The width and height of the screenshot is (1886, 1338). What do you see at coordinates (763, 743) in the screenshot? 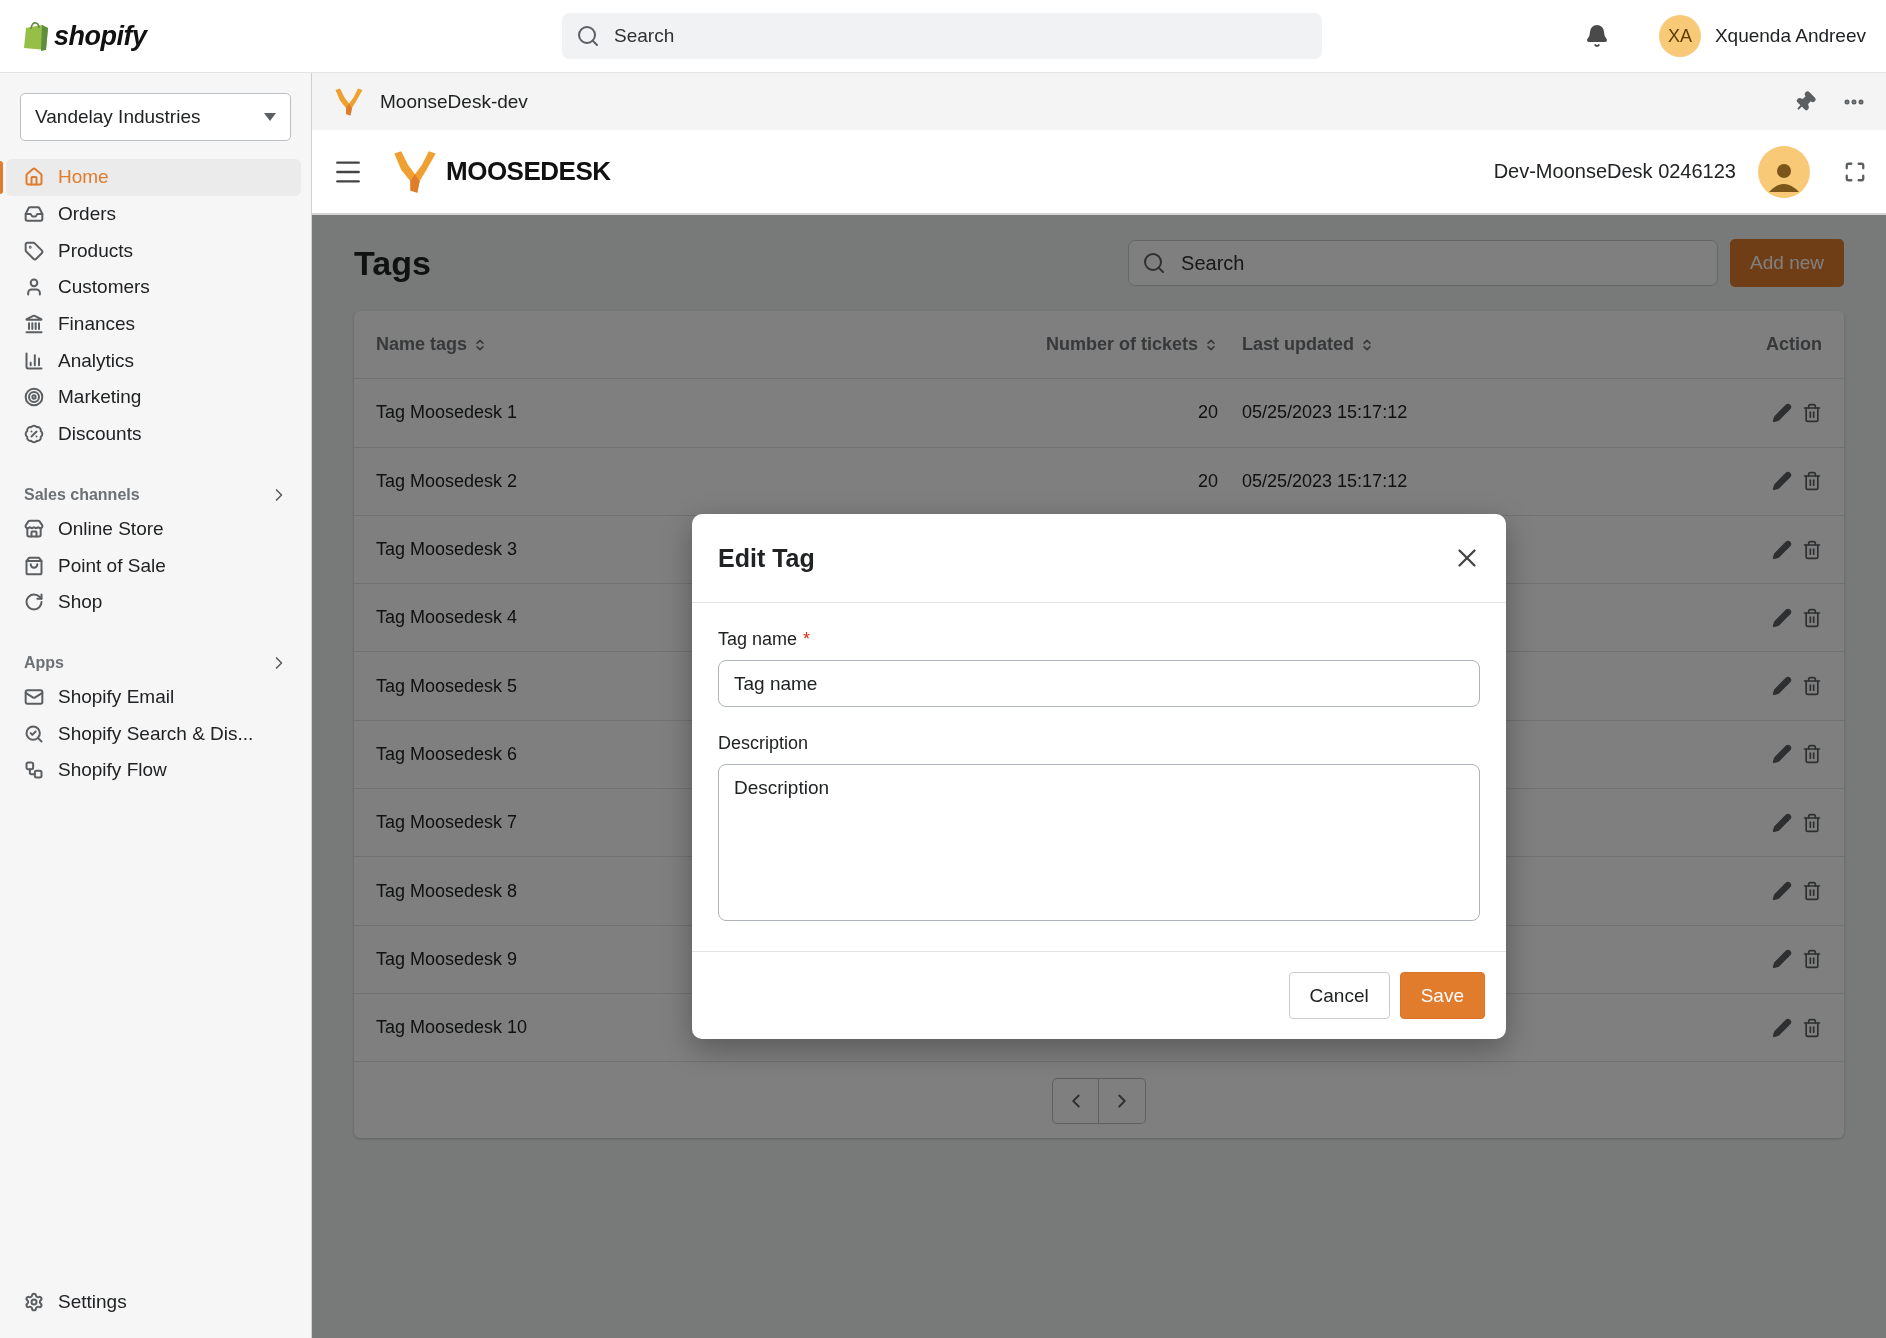
I see `field-label: Description` at bounding box center [763, 743].